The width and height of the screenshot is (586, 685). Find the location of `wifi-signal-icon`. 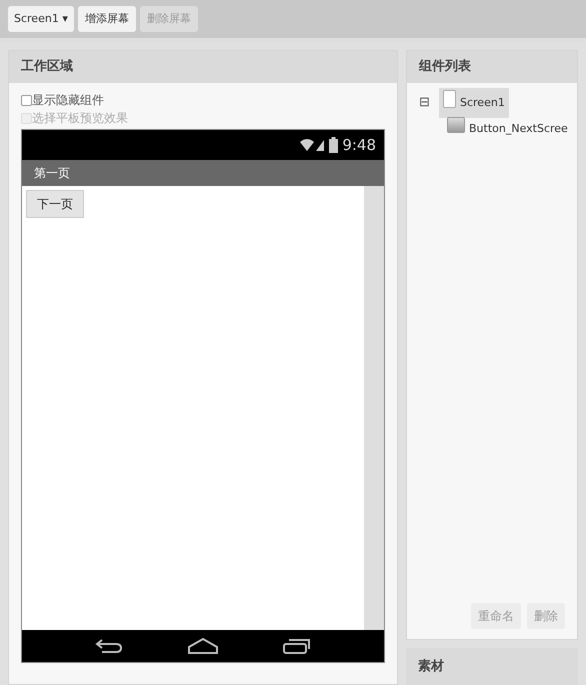

wifi-signal-icon is located at coordinates (312, 145).